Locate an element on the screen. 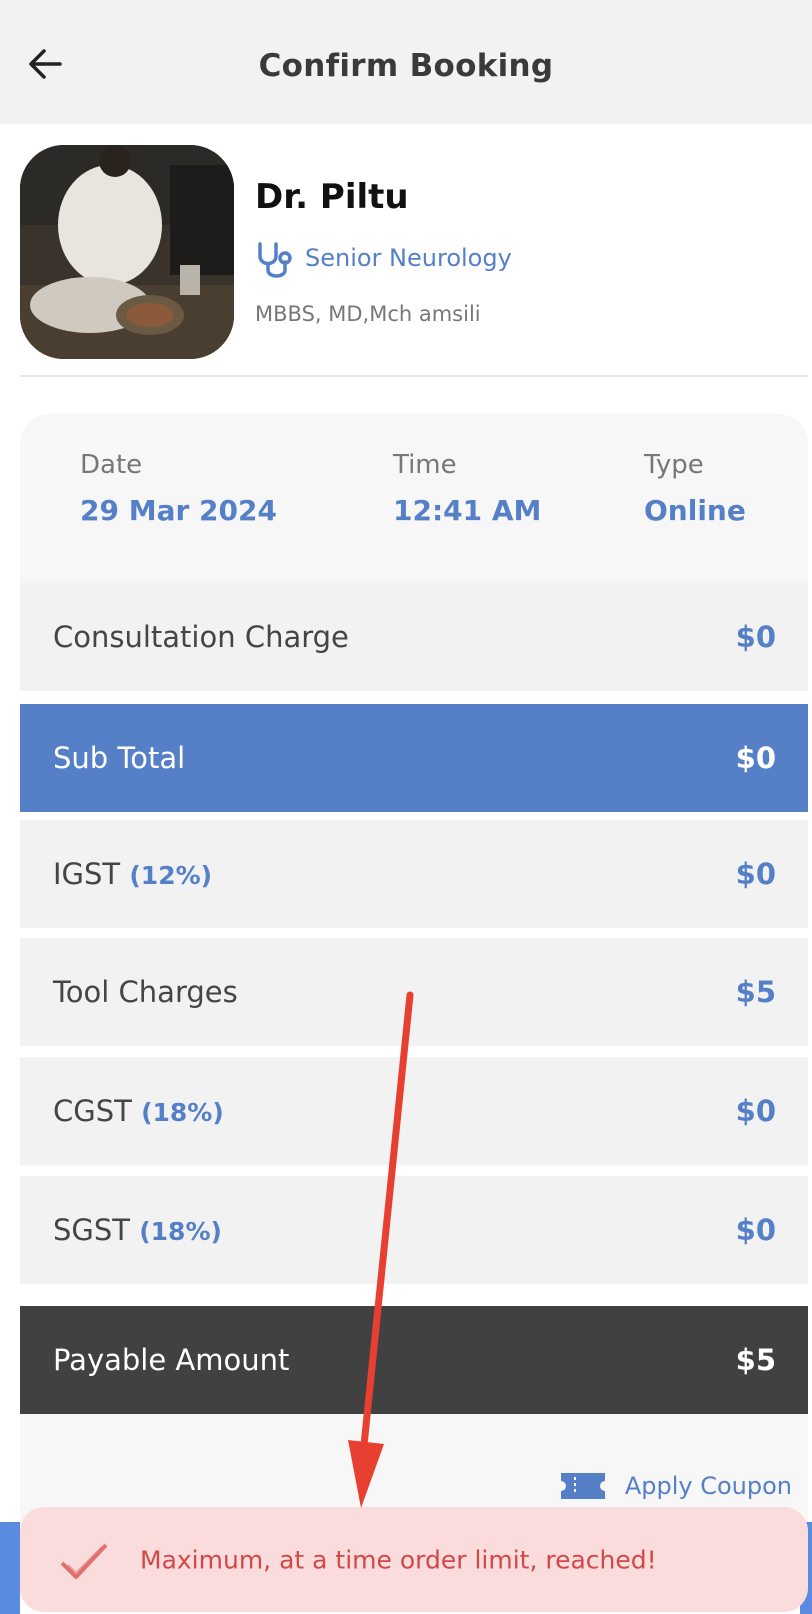 Image resolution: width=812 pixels, height=1614 pixels. checkmark-icon is located at coordinates (84, 1561).